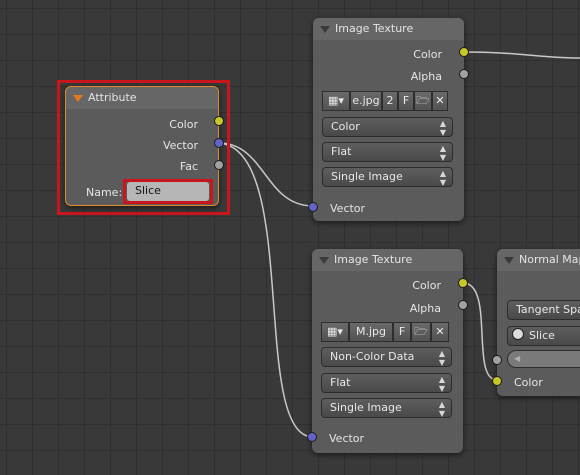 This screenshot has width=580, height=475. Describe the element at coordinates (180, 145) in the screenshot. I see `output-vector-label: Vector` at that location.